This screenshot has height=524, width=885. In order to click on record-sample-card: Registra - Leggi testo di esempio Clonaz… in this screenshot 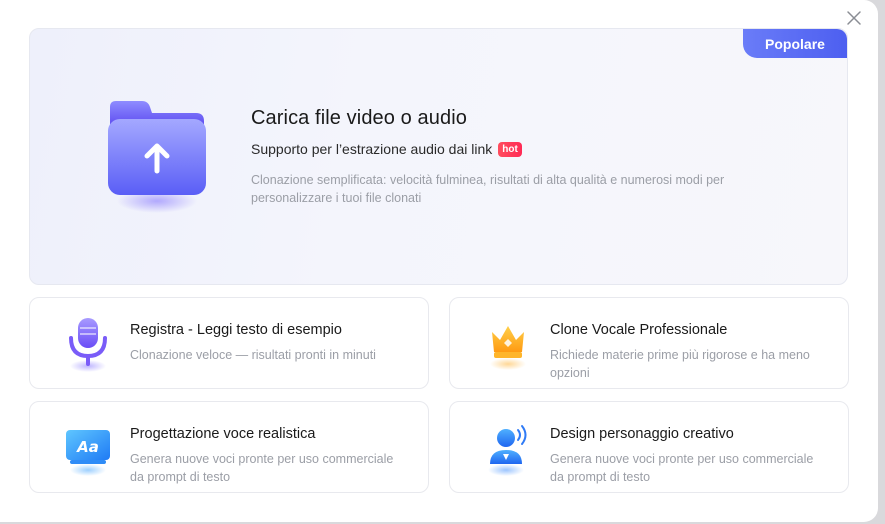, I will do `click(229, 343)`.